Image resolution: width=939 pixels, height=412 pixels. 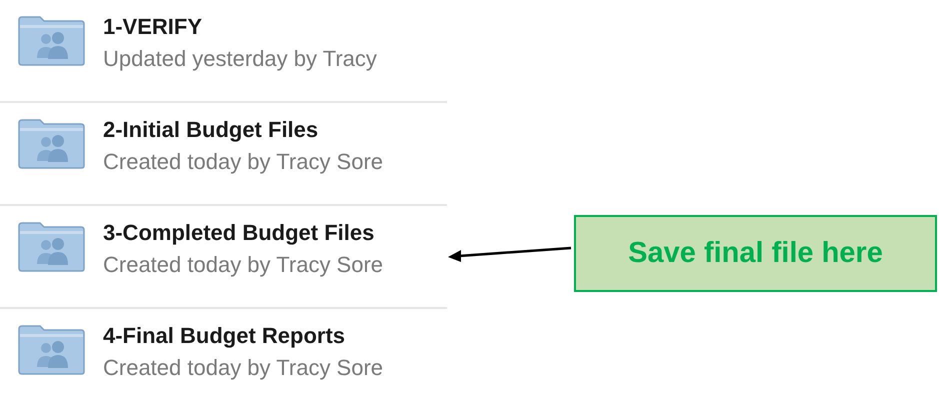 I want to click on folder-row: 2-Initial Budget Files Created today by Tracy Sore, so click(x=223, y=154).